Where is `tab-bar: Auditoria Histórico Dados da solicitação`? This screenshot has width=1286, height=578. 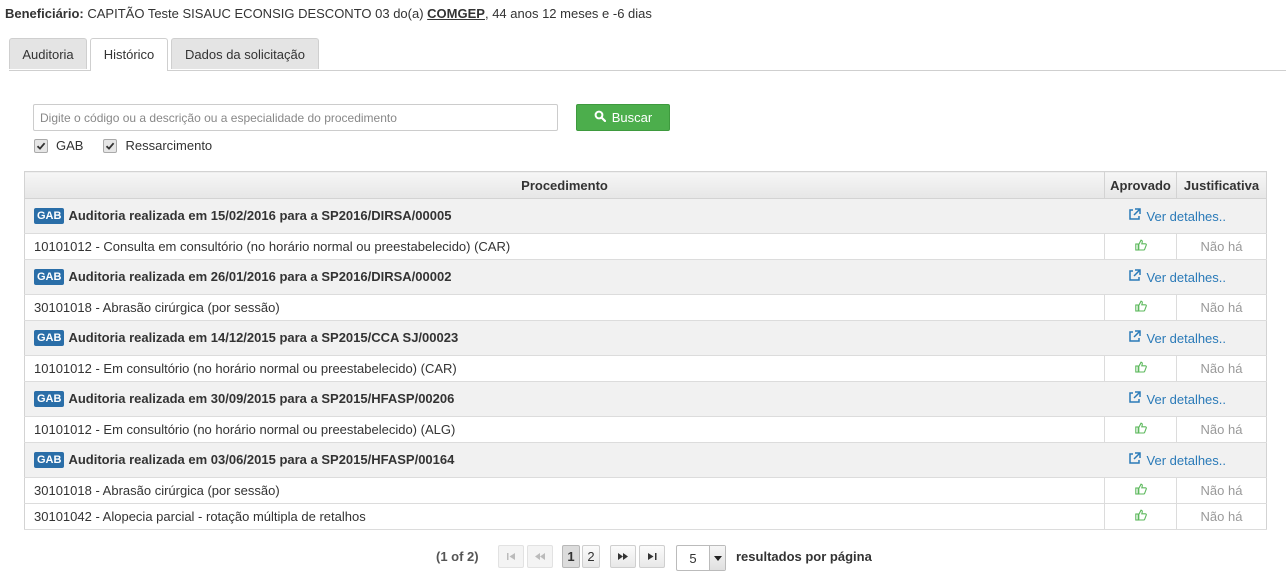 tab-bar: Auditoria Histórico Dados da solicitação is located at coordinates (647, 54).